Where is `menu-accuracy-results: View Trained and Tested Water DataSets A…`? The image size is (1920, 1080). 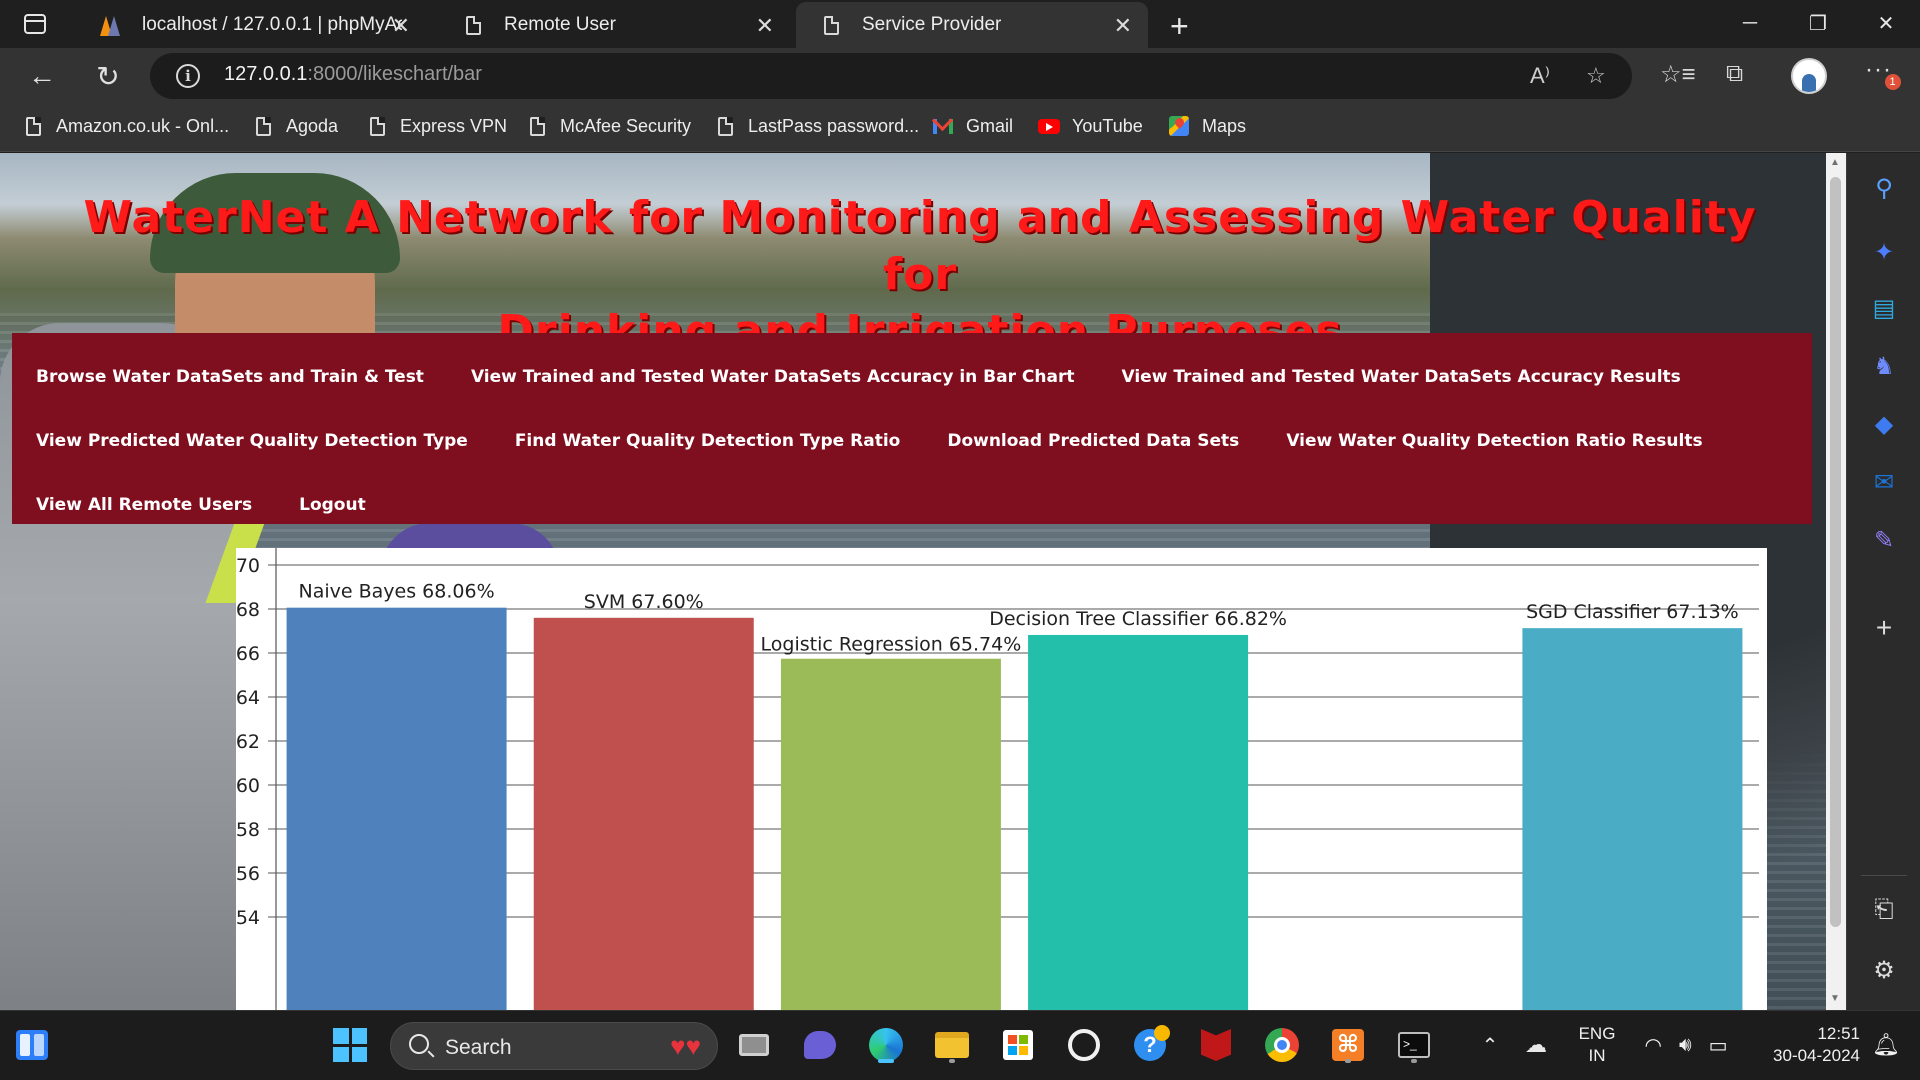
menu-accuracy-results: View Trained and Tested Water DataSets A… is located at coordinates (1400, 377).